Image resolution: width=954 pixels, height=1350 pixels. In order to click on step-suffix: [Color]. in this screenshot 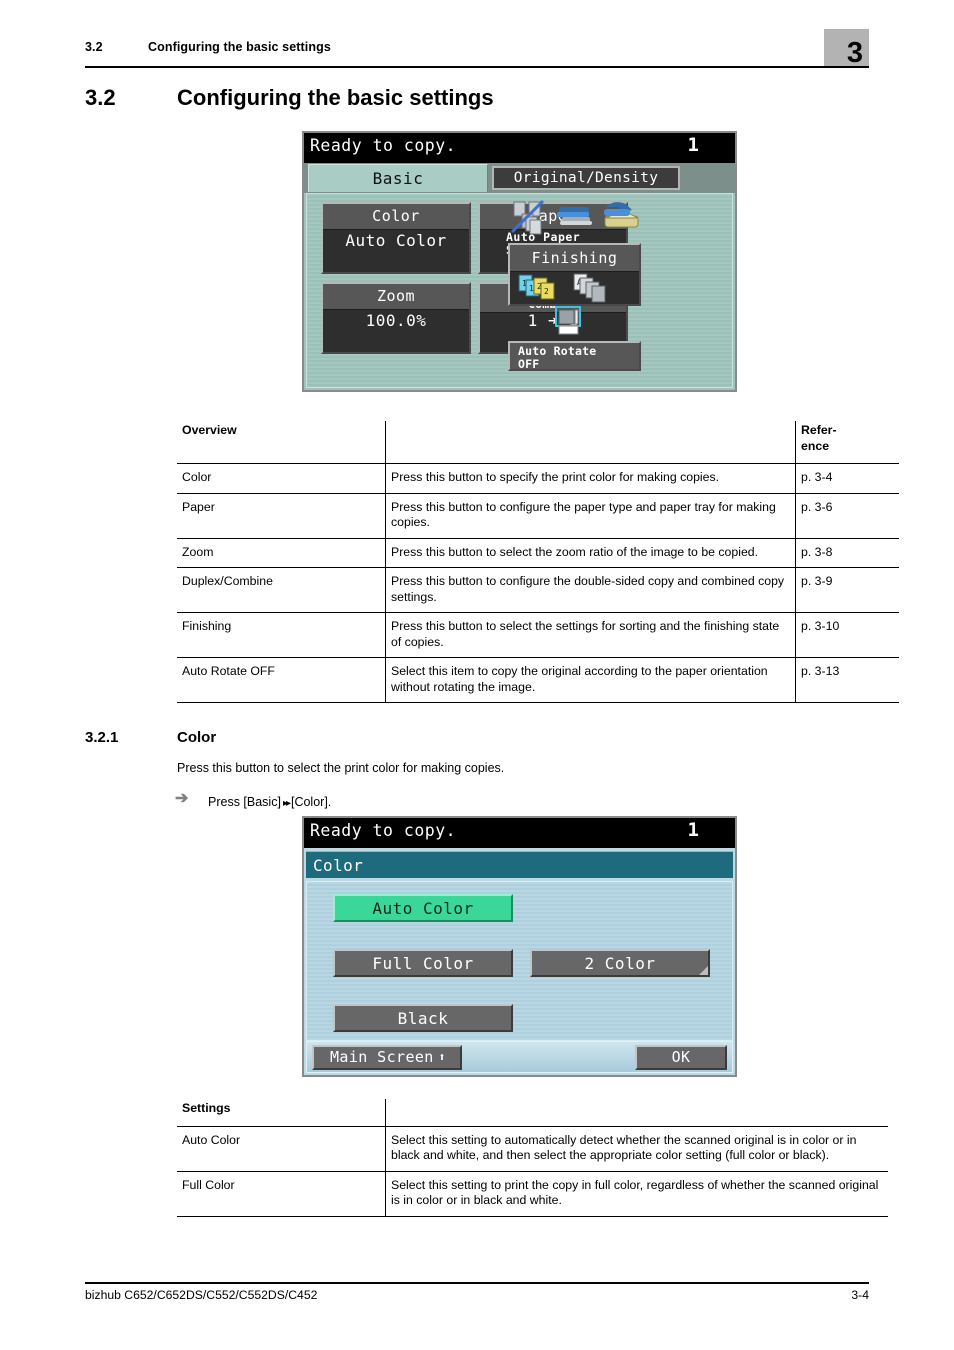, I will do `click(311, 802)`.